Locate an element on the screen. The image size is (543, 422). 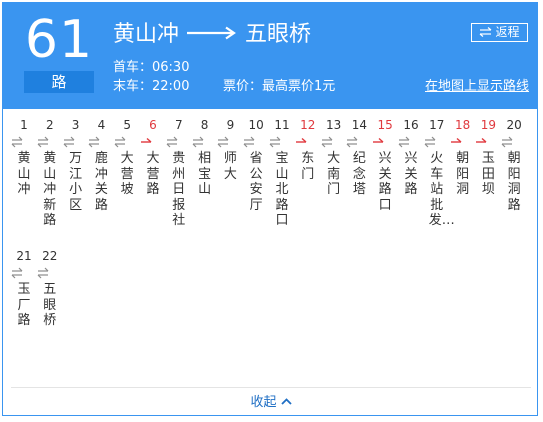
stop-name: 大营坡 is located at coordinates (127, 174).